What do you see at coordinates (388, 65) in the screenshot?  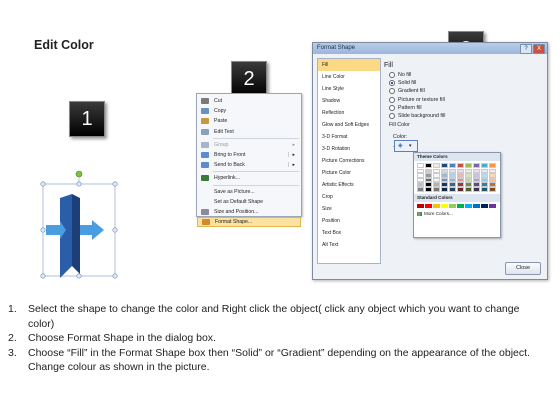 I see `pane-title: Fill` at bounding box center [388, 65].